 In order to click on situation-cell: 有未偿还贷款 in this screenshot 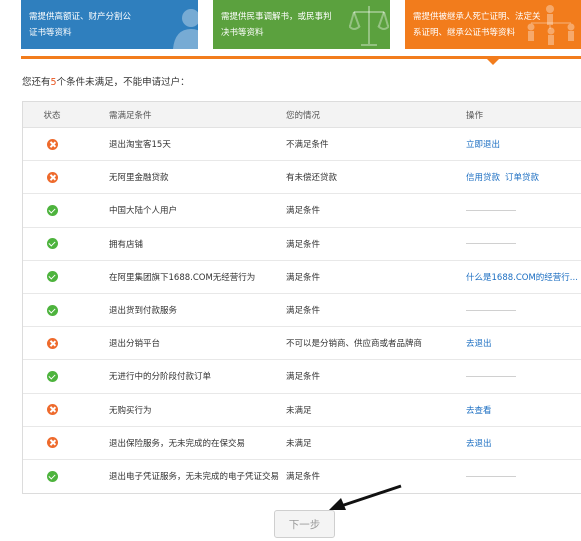, I will do `click(312, 178)`.